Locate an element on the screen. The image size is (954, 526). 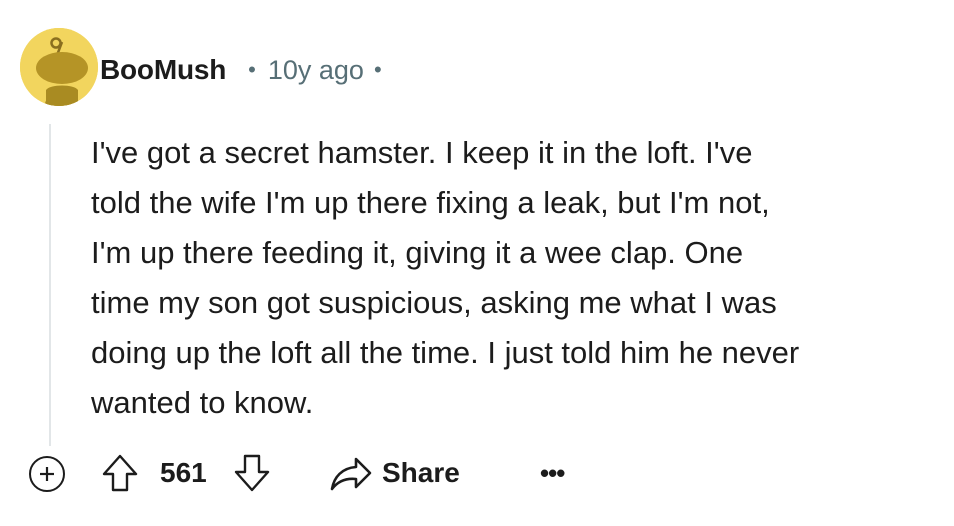
share-arrow-icon is located at coordinates (351, 474).